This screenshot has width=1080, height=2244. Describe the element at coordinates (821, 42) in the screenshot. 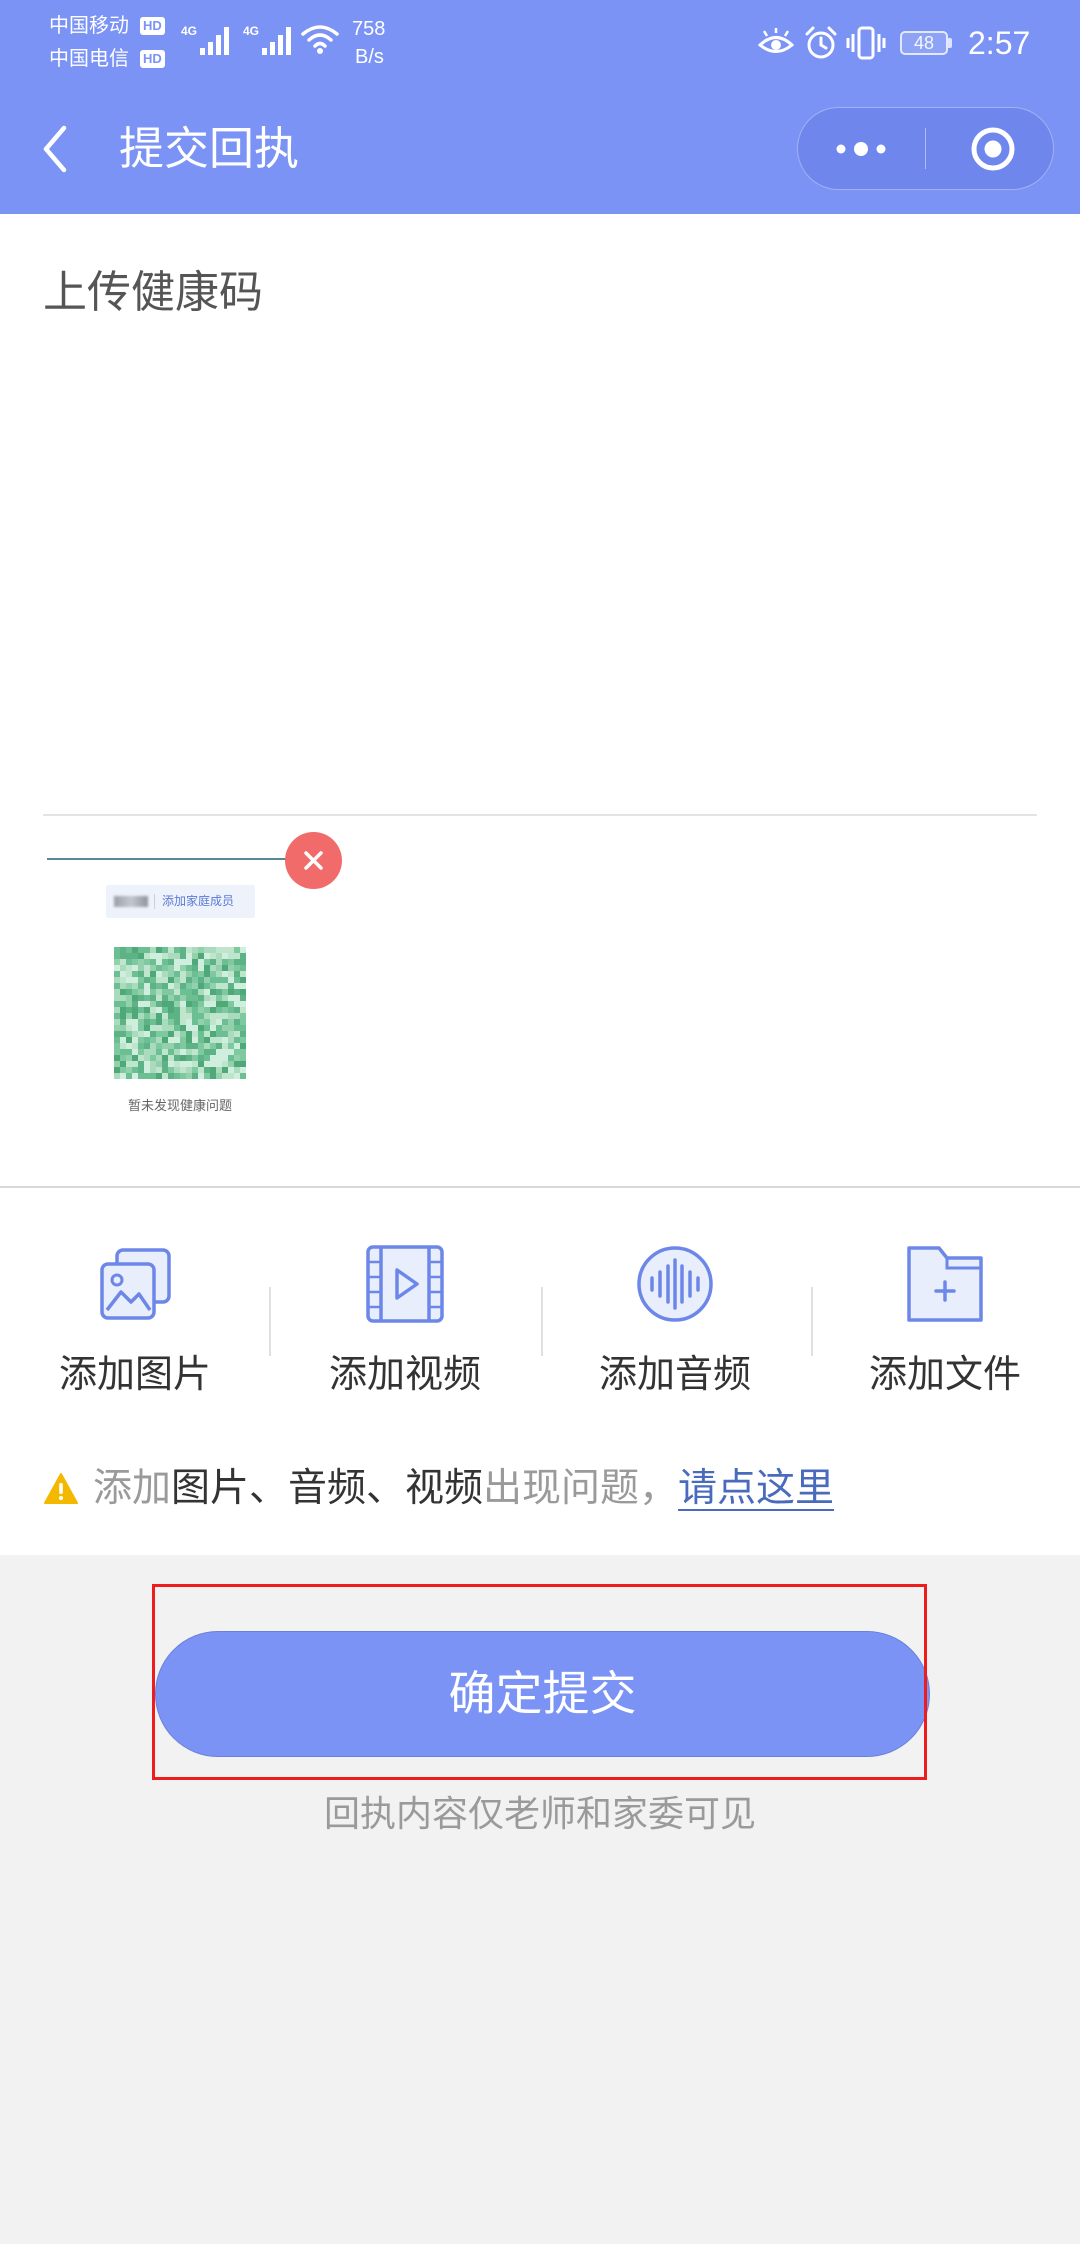

I see `alarm-icon` at that location.